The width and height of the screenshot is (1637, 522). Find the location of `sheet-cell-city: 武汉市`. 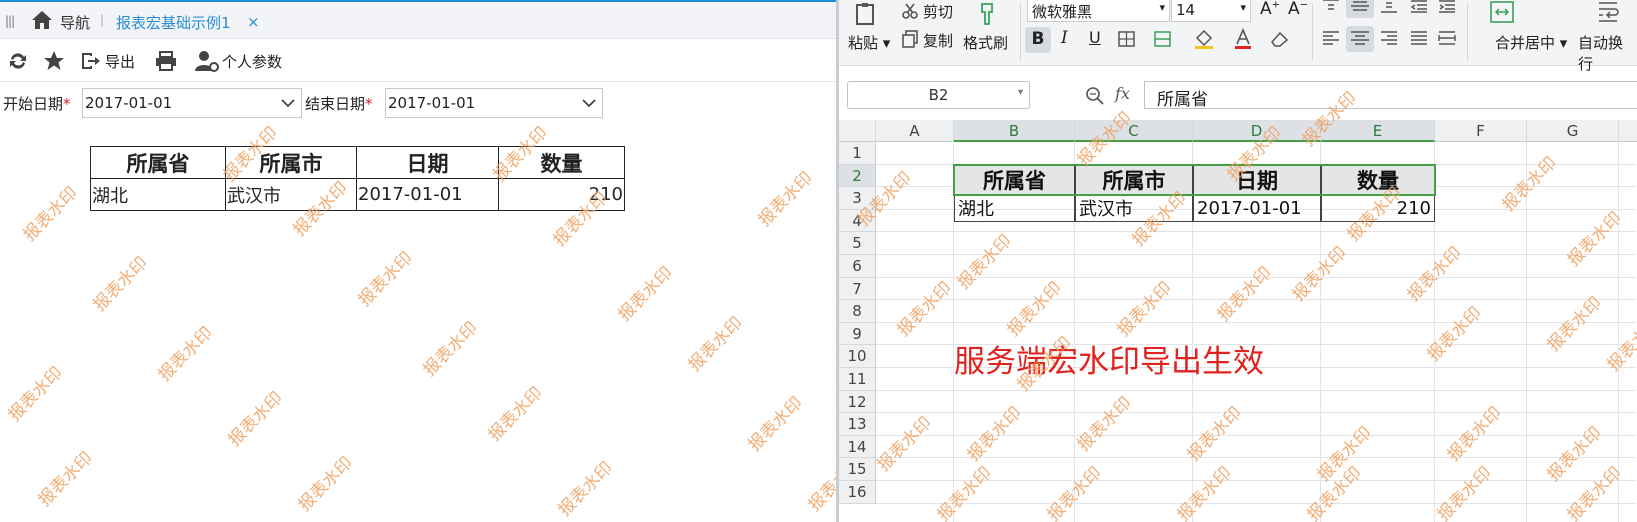

sheet-cell-city: 武汉市 is located at coordinates (1134, 208).